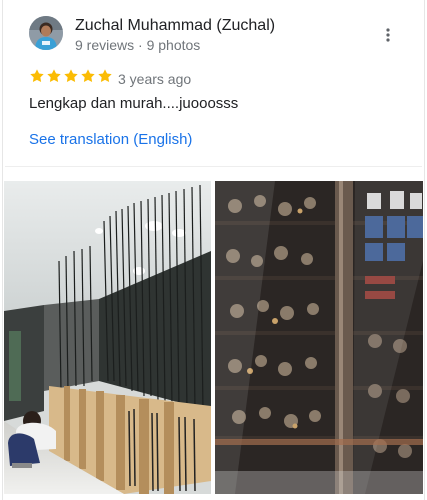 The width and height of the screenshot is (427, 500). Describe the element at coordinates (175, 26) in the screenshot. I see `author-name: Zuchal Muhammad (Zuchal)` at that location.